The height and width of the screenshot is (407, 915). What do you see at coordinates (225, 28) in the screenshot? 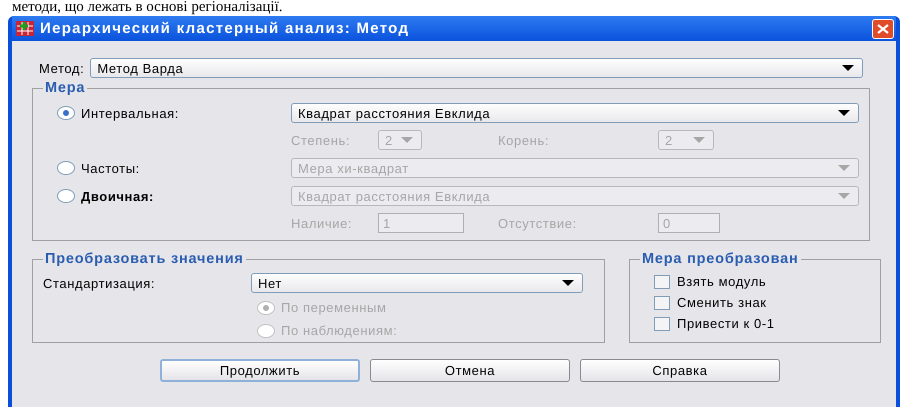
I see `window-title: Иерархический кластерный анализ: Метод` at bounding box center [225, 28].